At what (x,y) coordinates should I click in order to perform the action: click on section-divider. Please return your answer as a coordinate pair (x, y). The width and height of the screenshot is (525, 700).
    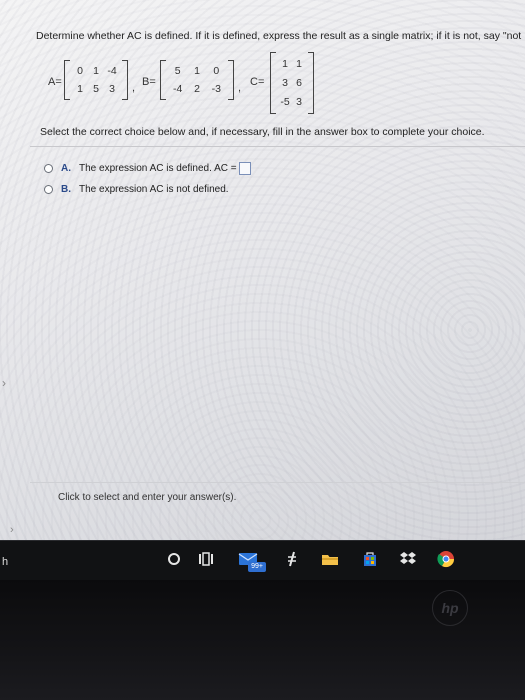
    Looking at the image, I should click on (277, 146).